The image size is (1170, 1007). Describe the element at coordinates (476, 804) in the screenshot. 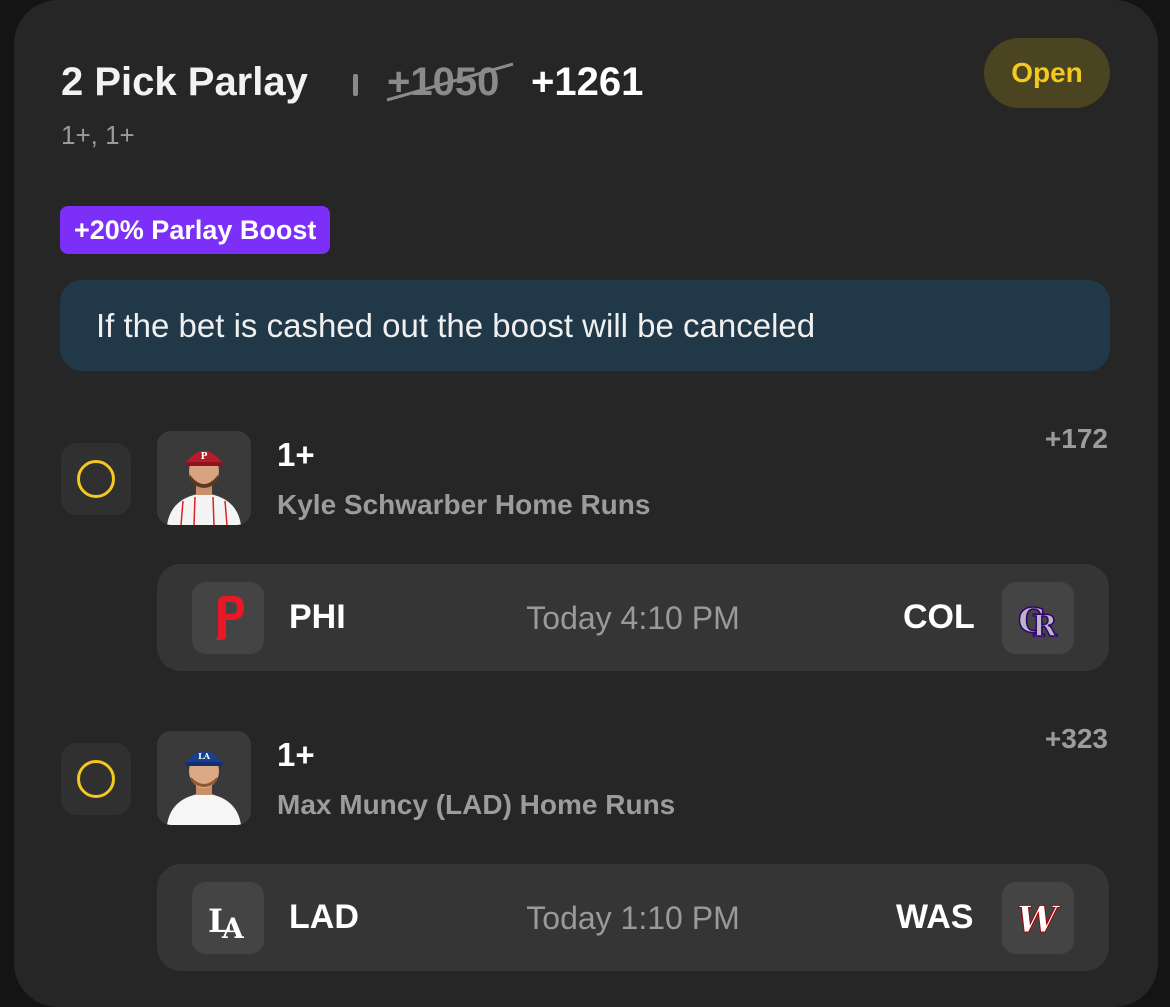

I see `leg-market: Max Muncy (LAD) Home Runs` at that location.